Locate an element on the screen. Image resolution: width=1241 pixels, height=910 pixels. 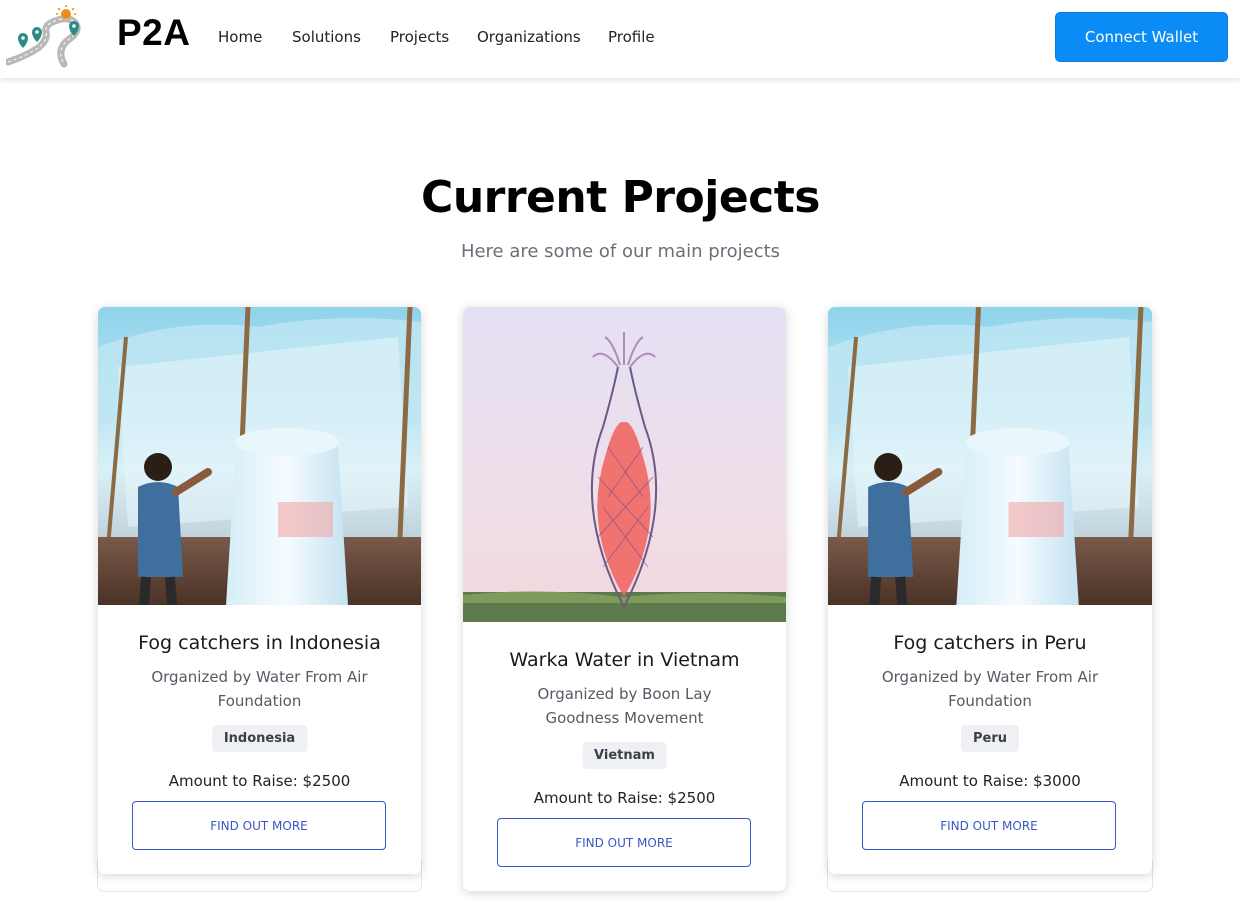
nav-organizations: Organizations is located at coordinates (529, 37).